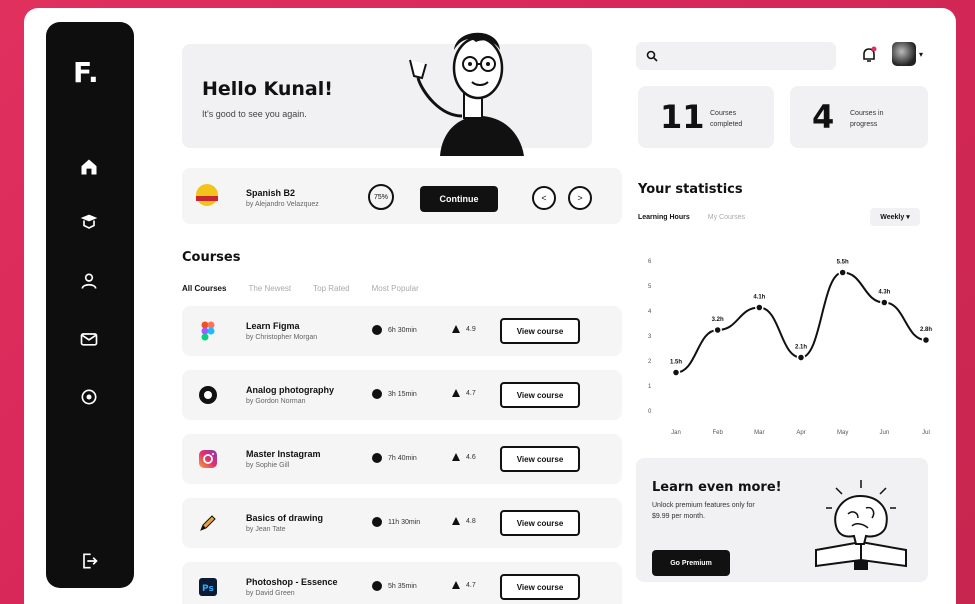 The image size is (975, 604). What do you see at coordinates (89, 223) in the screenshot?
I see `courses-icon` at bounding box center [89, 223].